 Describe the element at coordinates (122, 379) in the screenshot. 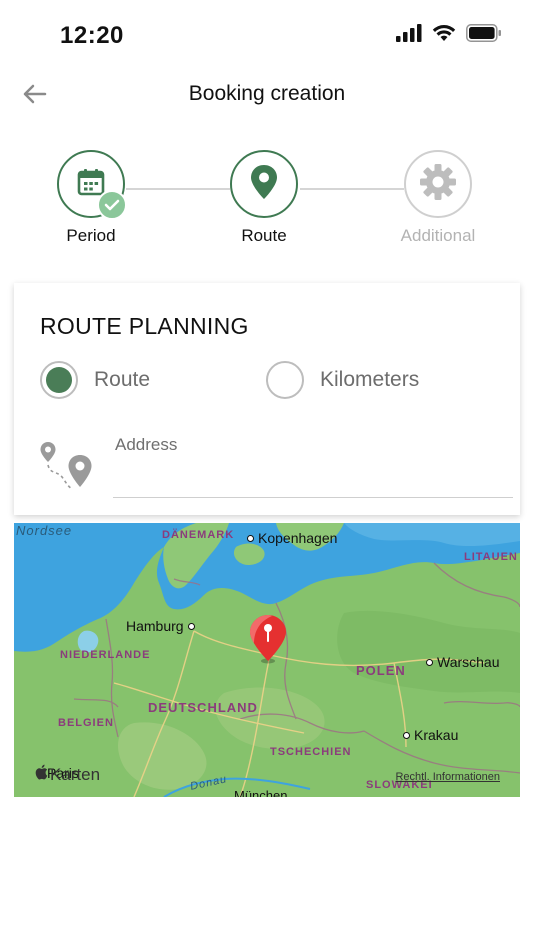

I see `radio-label: Route` at that location.